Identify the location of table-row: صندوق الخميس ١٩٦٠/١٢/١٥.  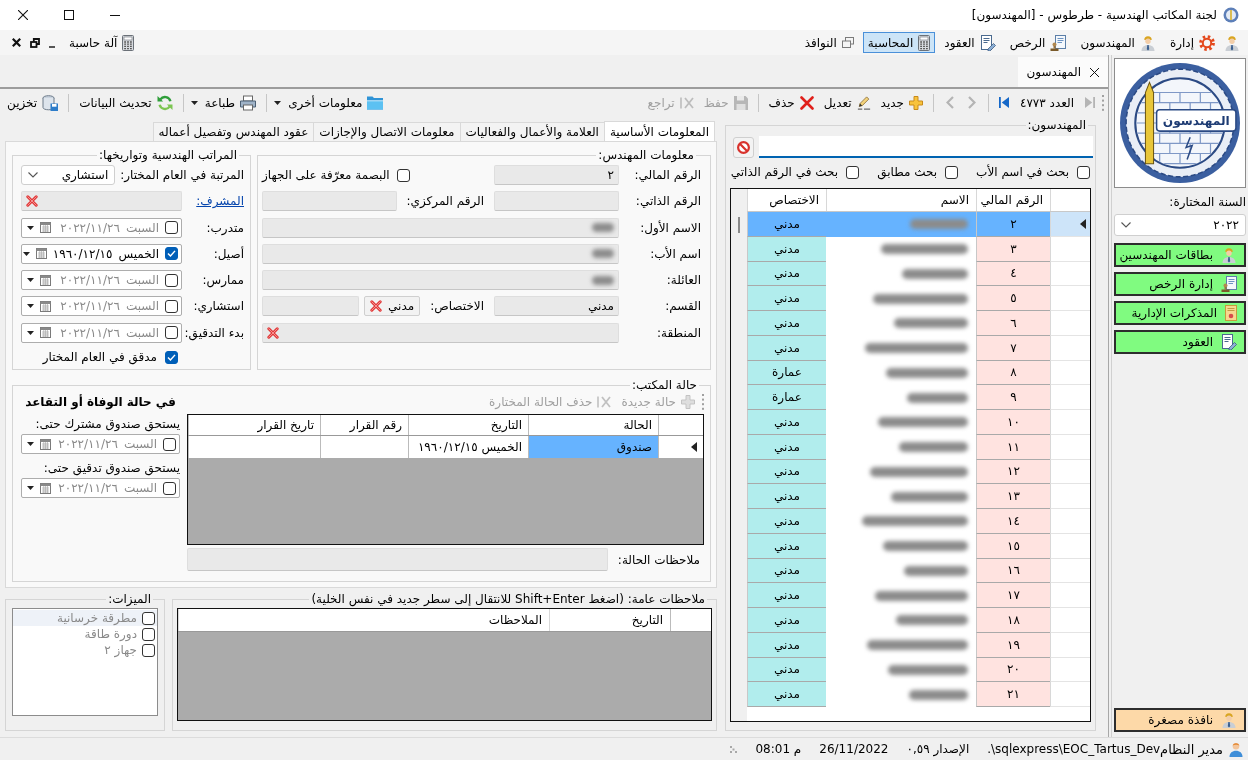
(445, 447).